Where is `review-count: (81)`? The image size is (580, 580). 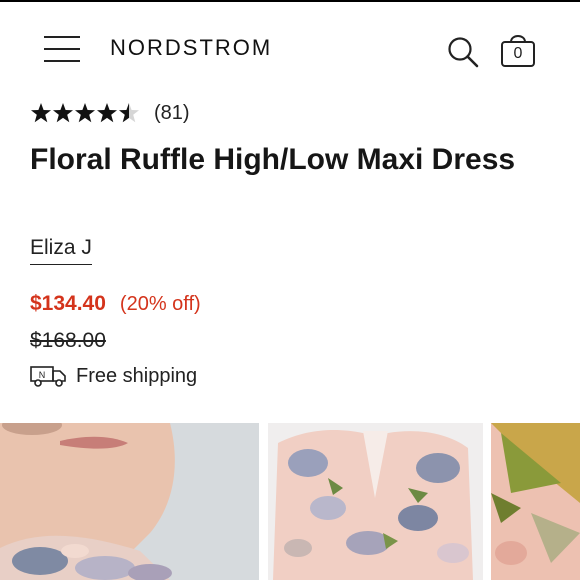 review-count: (81) is located at coordinates (172, 113).